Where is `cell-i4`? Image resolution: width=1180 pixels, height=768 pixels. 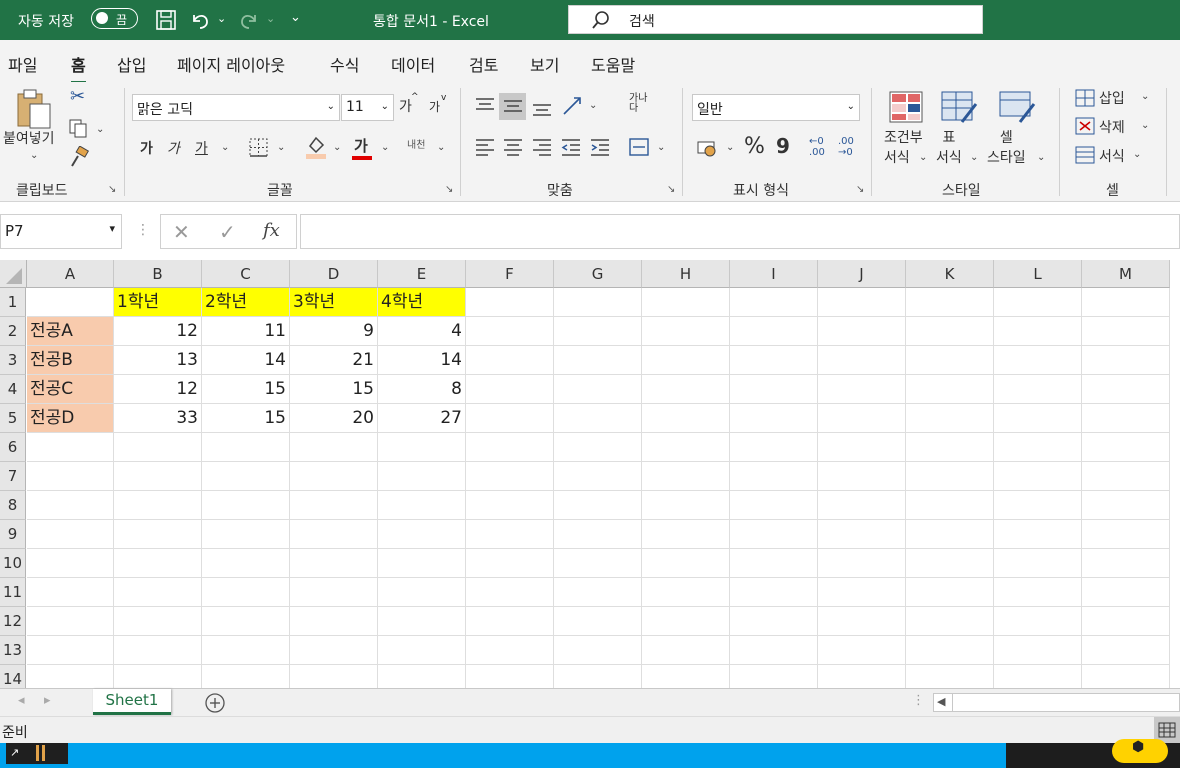 cell-i4 is located at coordinates (774, 389).